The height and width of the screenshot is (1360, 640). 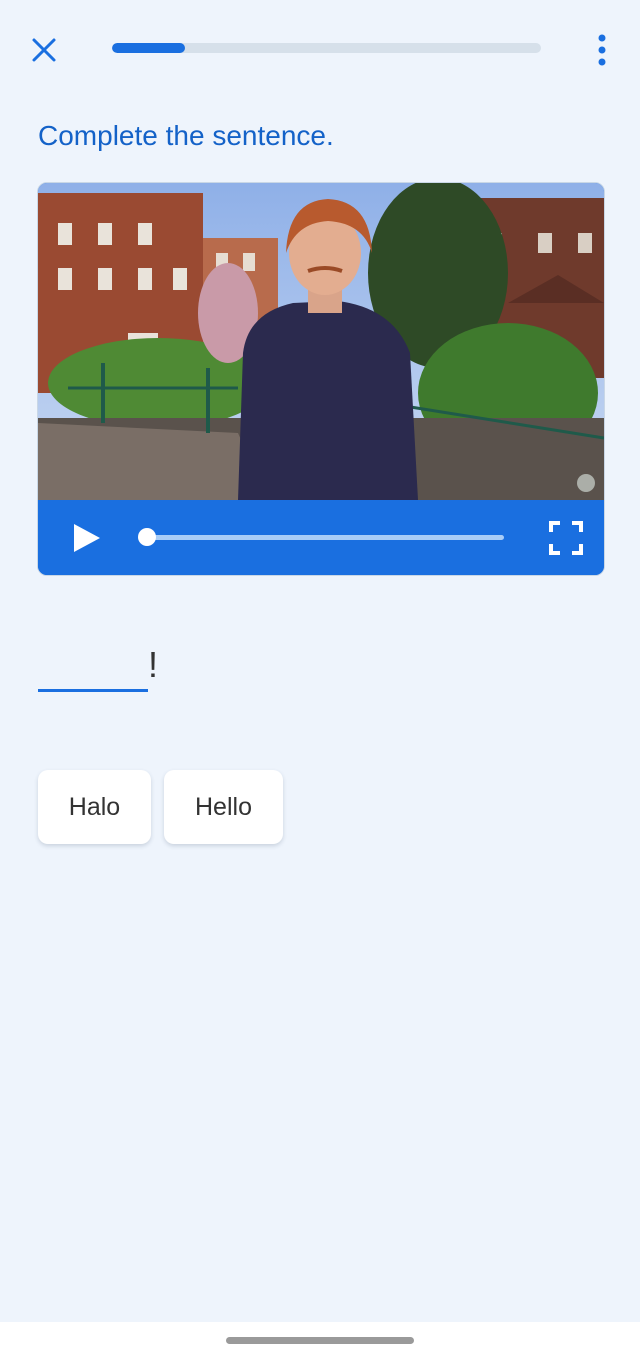 I want to click on answer-blank, so click(x=93, y=690).